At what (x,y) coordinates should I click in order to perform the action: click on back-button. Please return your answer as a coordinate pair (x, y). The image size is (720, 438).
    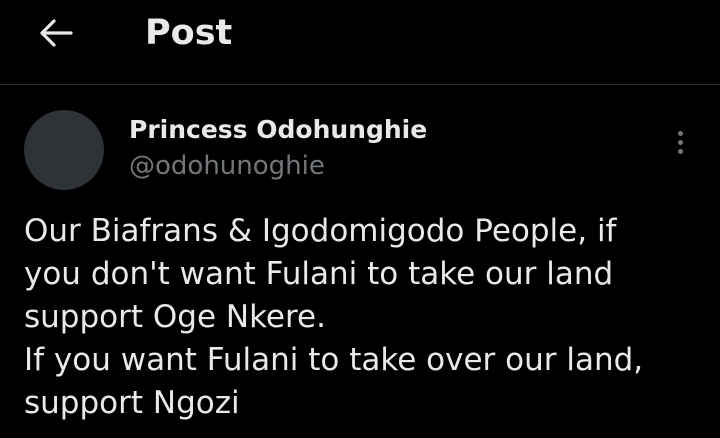
    Looking at the image, I should click on (56, 33).